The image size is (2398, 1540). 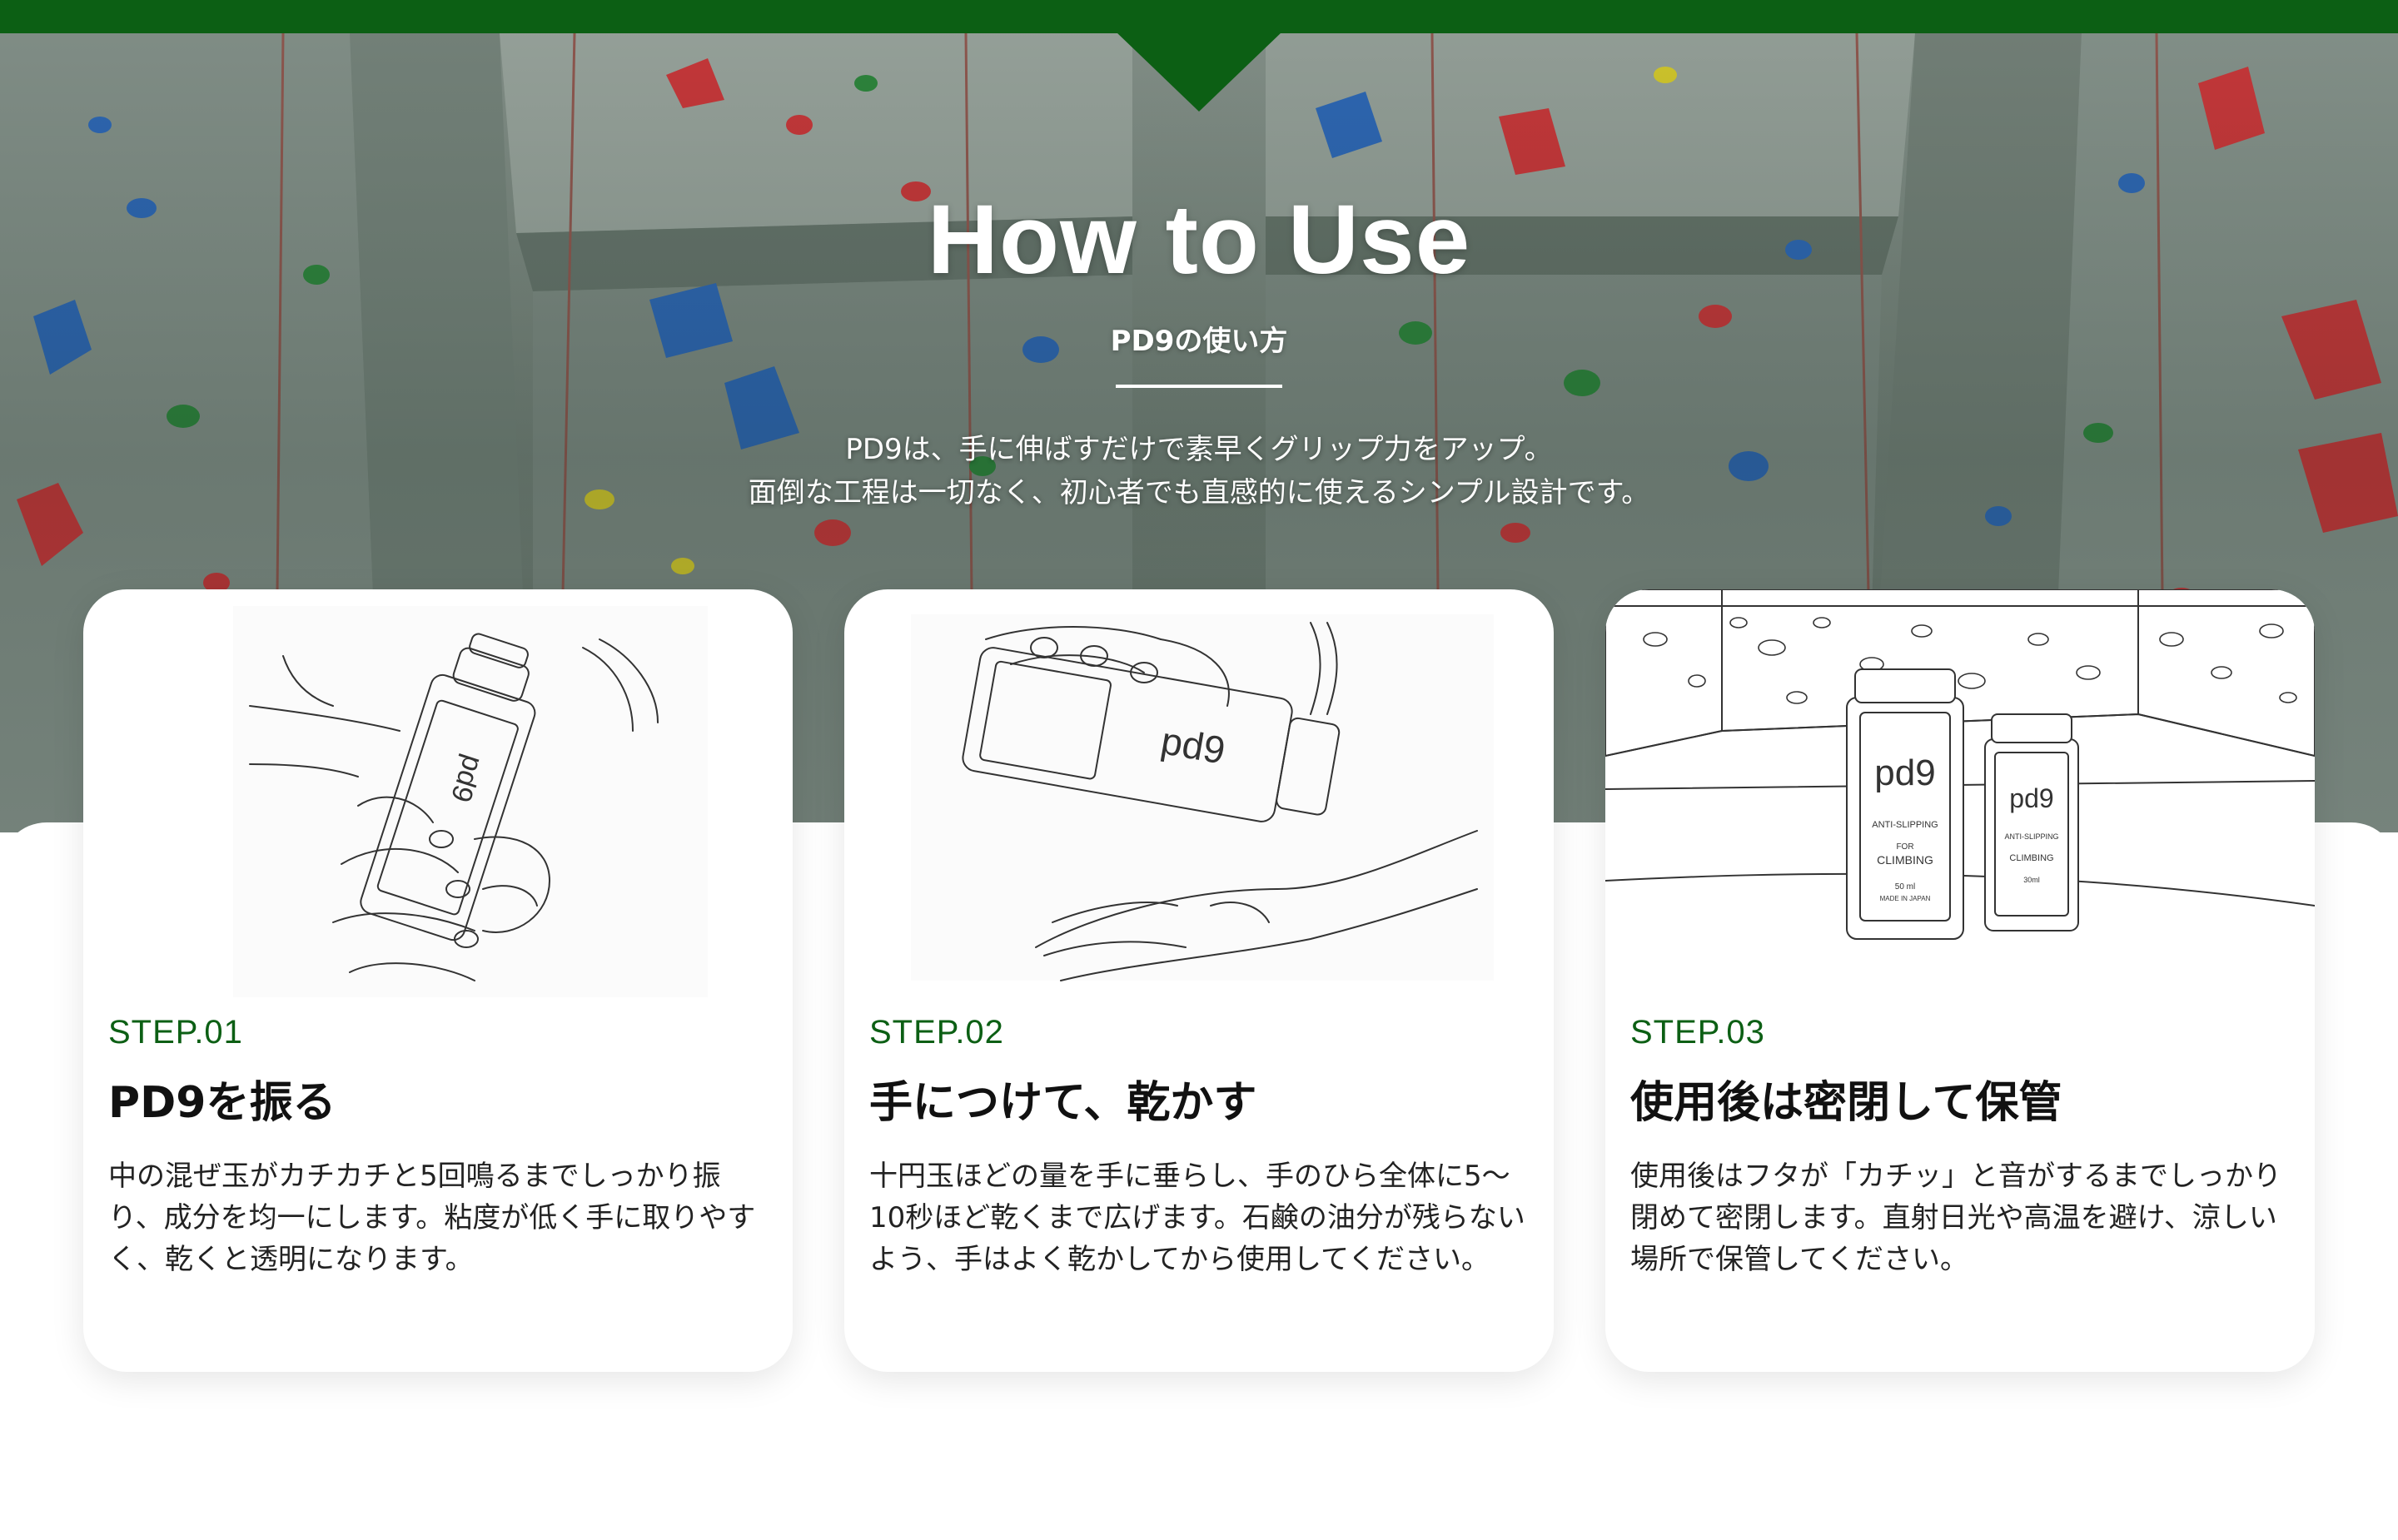 What do you see at coordinates (1697, 1032) in the screenshot?
I see `step-number: STEP.03` at bounding box center [1697, 1032].